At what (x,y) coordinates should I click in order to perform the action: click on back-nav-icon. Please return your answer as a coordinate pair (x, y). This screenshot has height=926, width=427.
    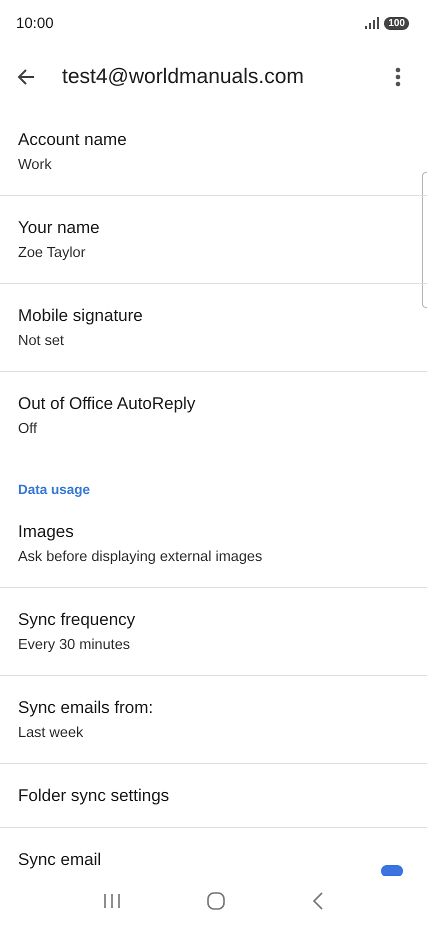
    Looking at the image, I should click on (318, 901).